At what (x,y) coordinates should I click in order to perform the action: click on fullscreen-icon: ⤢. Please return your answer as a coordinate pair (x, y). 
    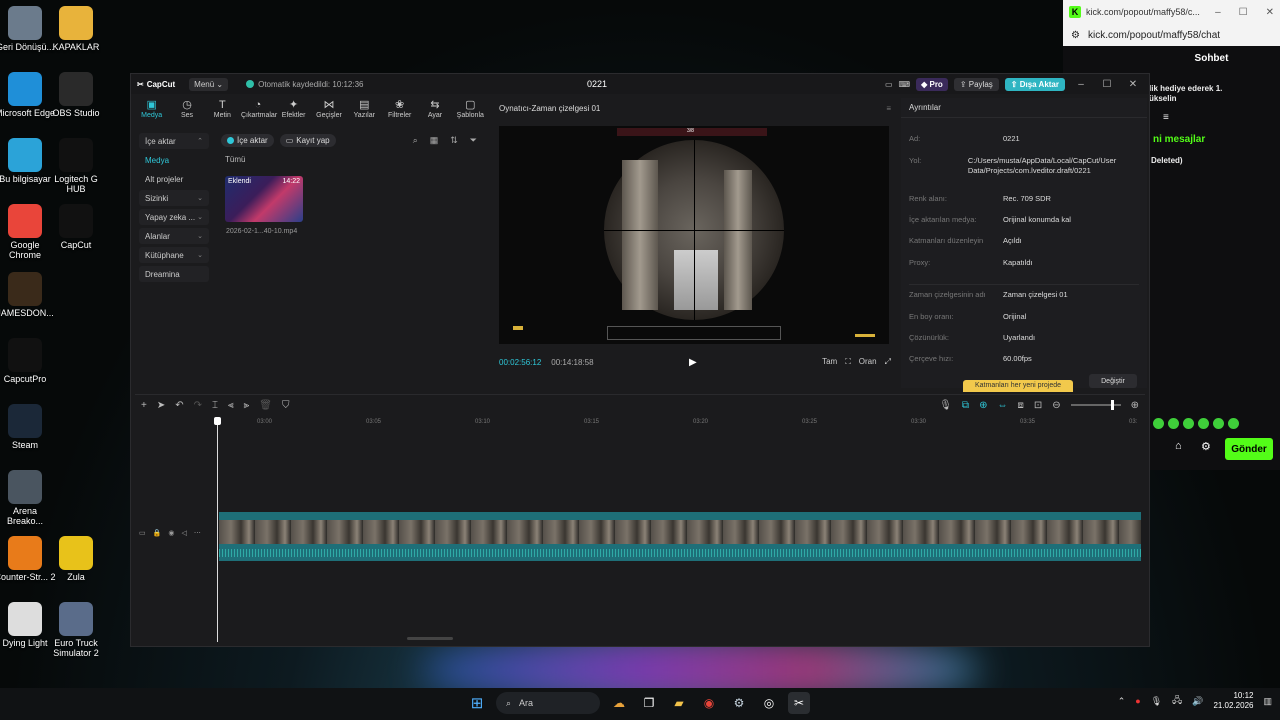
    Looking at the image, I should click on (888, 362).